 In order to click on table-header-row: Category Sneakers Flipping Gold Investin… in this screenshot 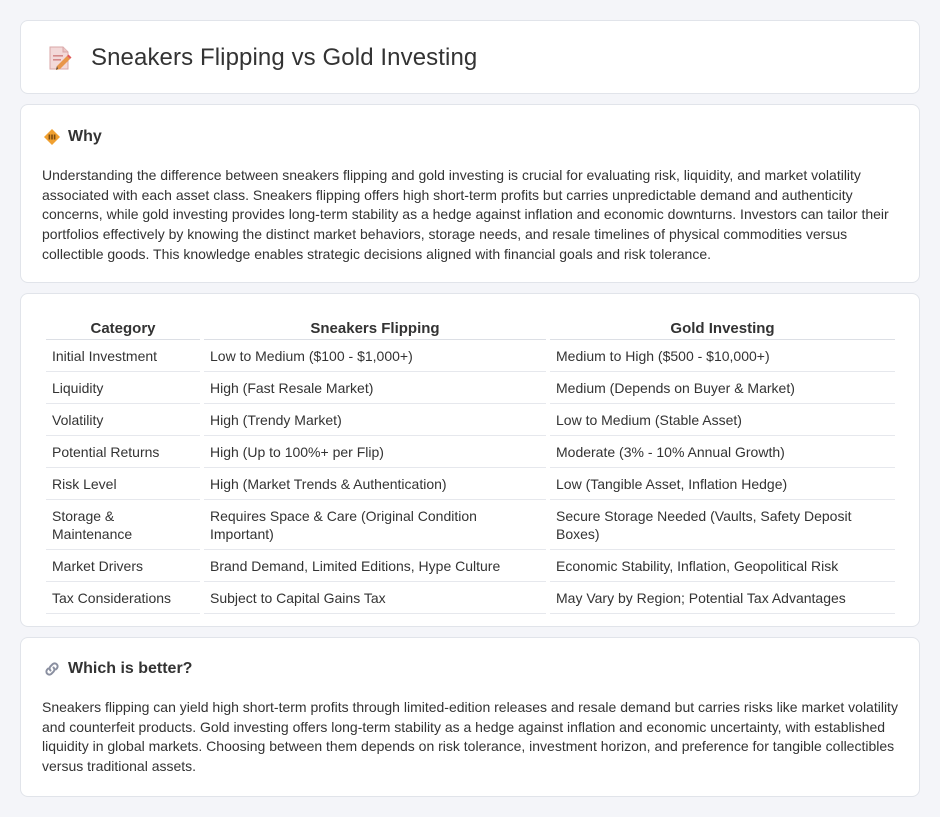, I will do `click(470, 327)`.